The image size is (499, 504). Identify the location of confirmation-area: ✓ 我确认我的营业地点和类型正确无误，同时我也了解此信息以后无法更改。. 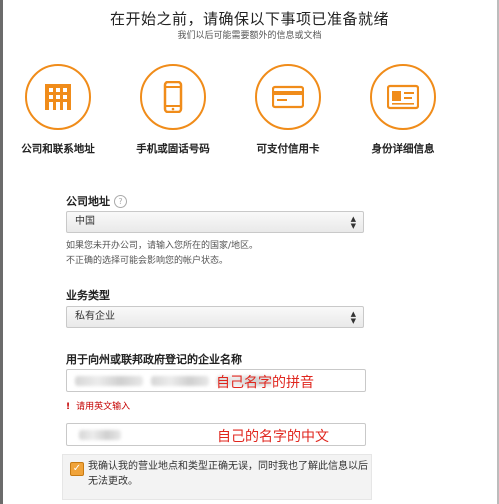
(217, 477).